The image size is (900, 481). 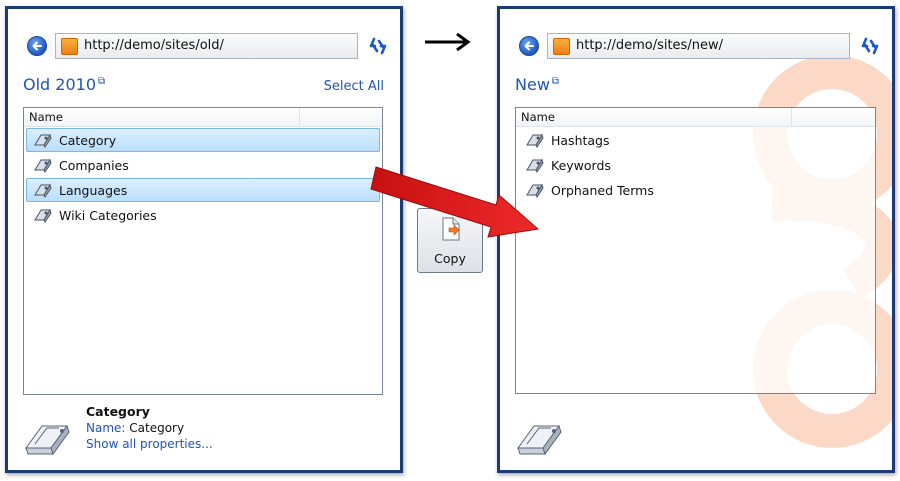 I want to click on source-title-text: Old 2010, so click(x=59, y=84).